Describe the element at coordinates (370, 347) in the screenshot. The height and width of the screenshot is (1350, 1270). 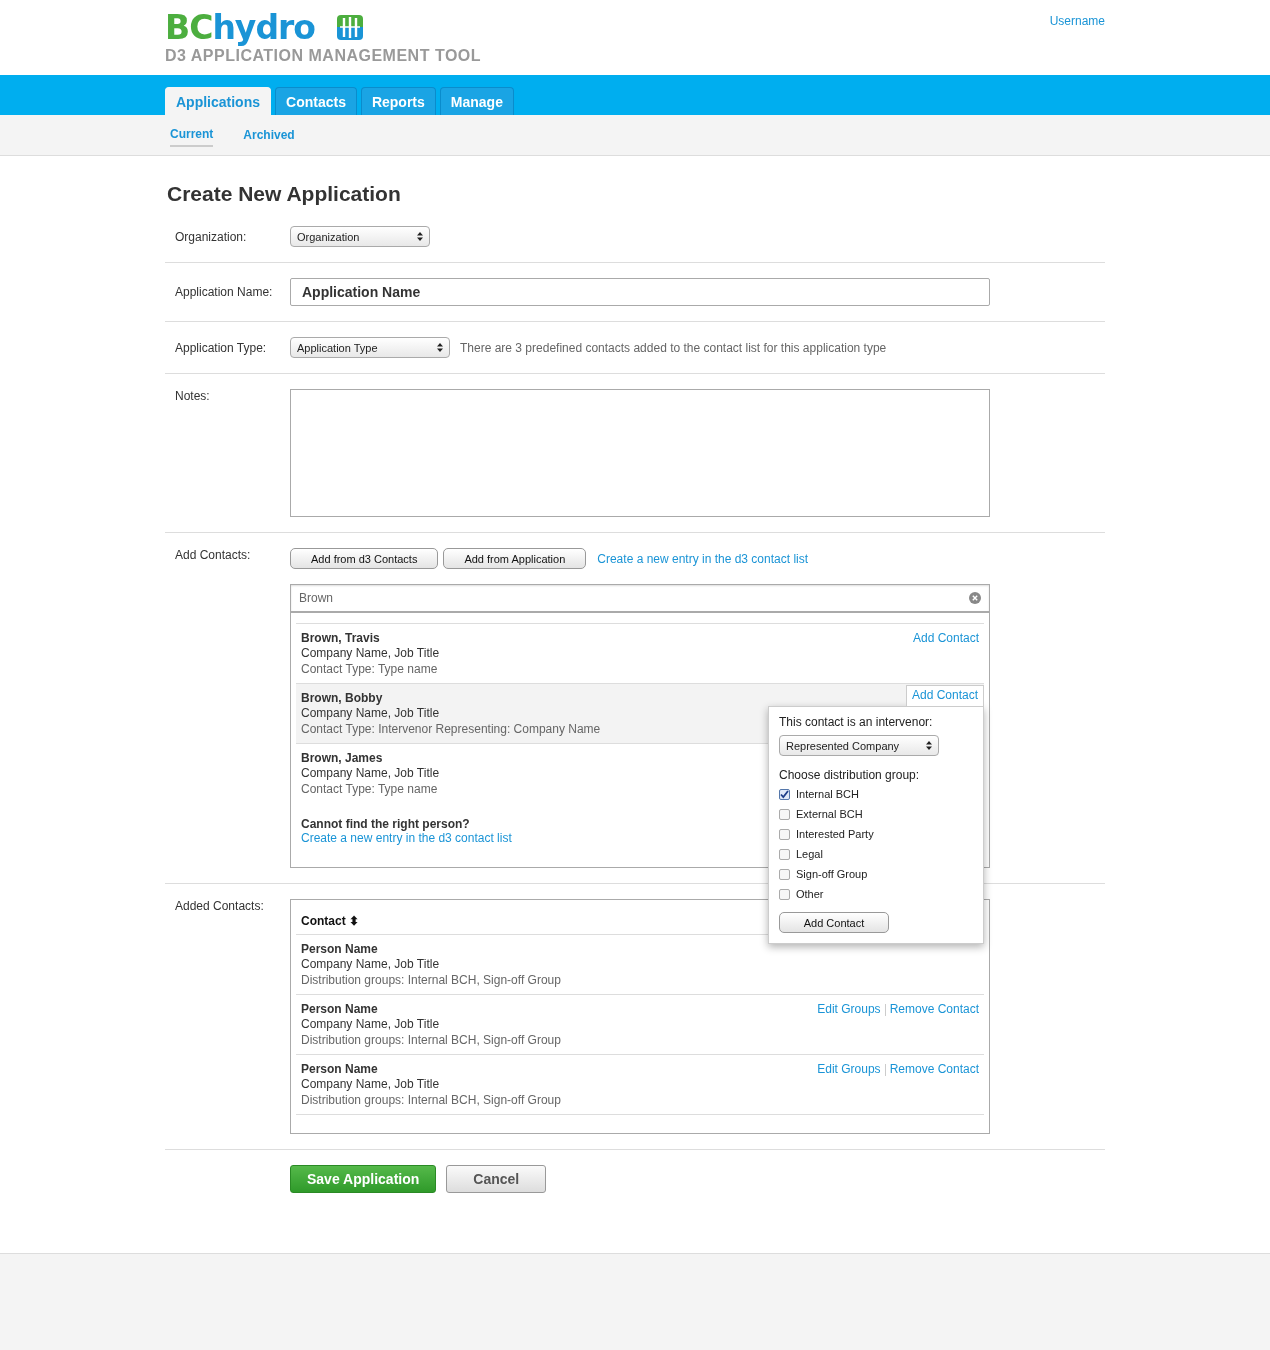
I see `application-type-select: Application Type` at that location.